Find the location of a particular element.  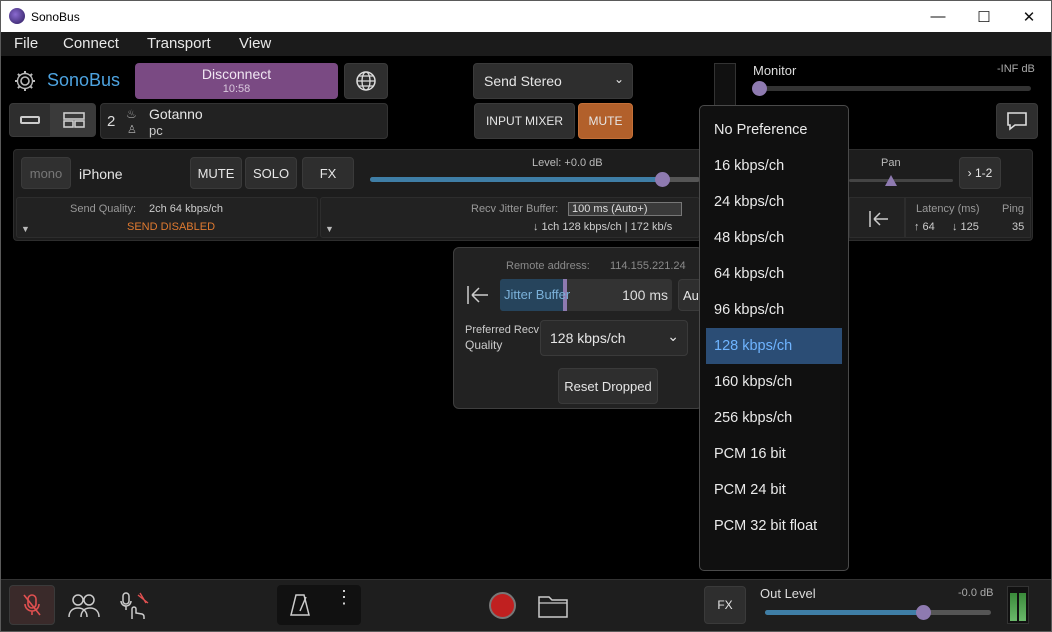

send-disabled-status: SEND DISABLED is located at coordinates (171, 227).